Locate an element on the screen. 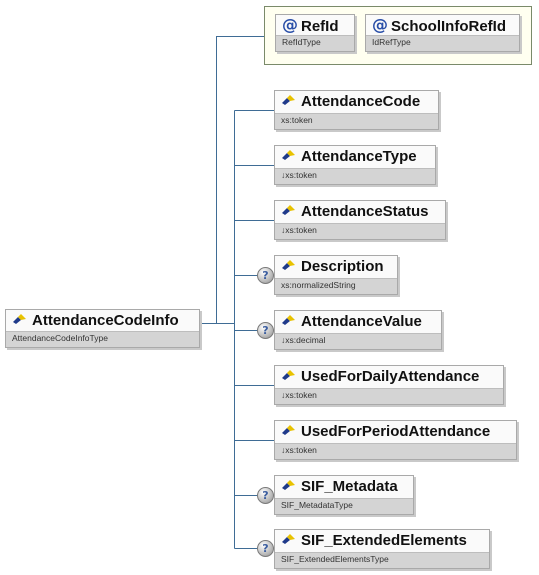 This screenshot has height=575, width=539. element-attendancevalue: AttendanceValue ↓xs:decimal is located at coordinates (358, 330).